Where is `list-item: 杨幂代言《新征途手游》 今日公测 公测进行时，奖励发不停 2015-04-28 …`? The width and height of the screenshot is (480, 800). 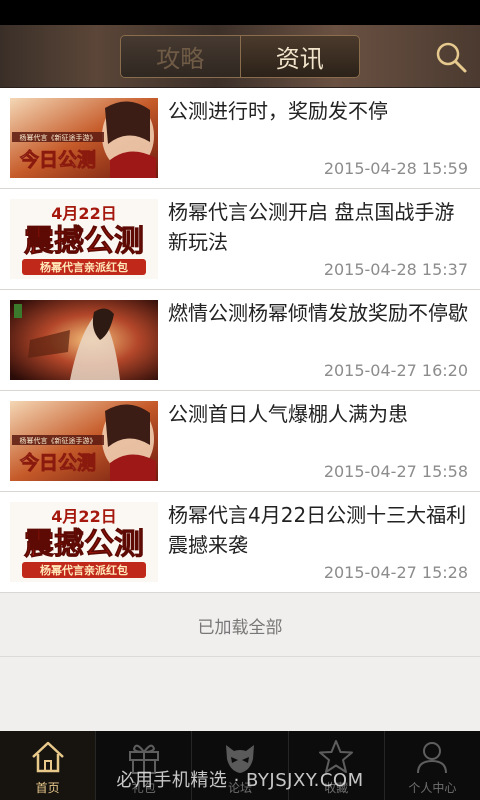
list-item: 杨幂代言《新征途手游》 今日公测 公测进行时，奖励发不停 2015-04-28 … is located at coordinates (240, 138).